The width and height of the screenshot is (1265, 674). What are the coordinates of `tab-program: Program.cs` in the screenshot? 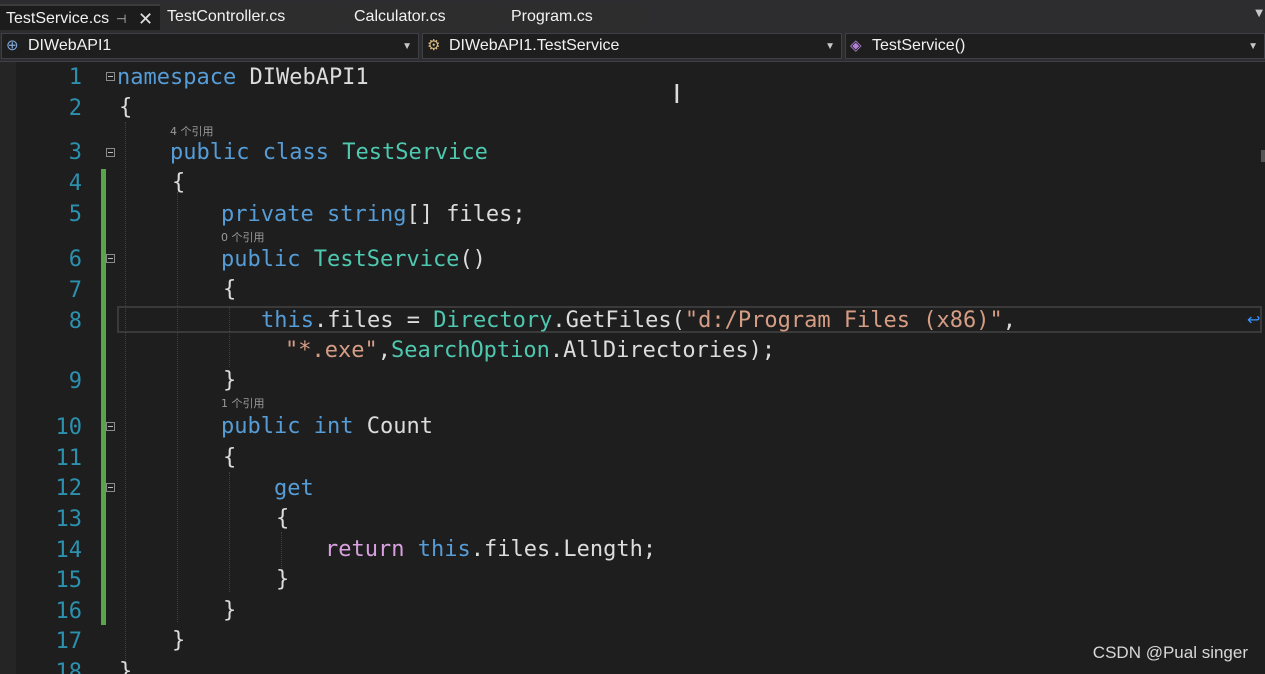 It's located at (577, 17).